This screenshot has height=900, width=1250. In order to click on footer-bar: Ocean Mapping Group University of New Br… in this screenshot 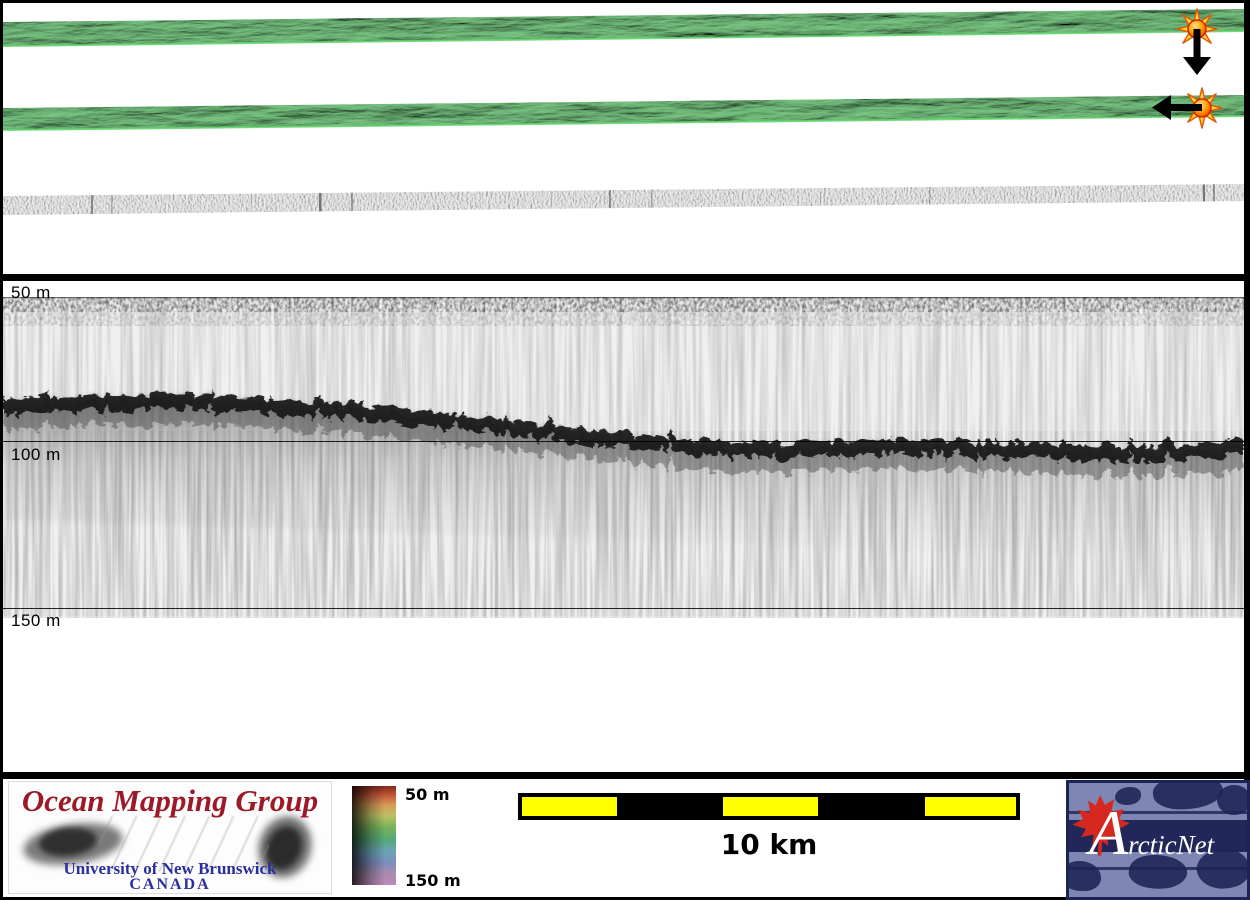, I will do `click(626, 839)`.